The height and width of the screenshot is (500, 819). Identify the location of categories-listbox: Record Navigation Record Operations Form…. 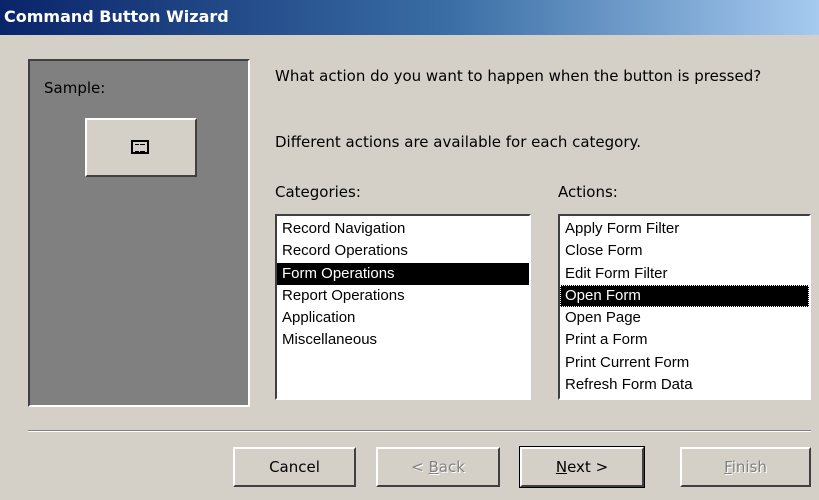
(403, 307).